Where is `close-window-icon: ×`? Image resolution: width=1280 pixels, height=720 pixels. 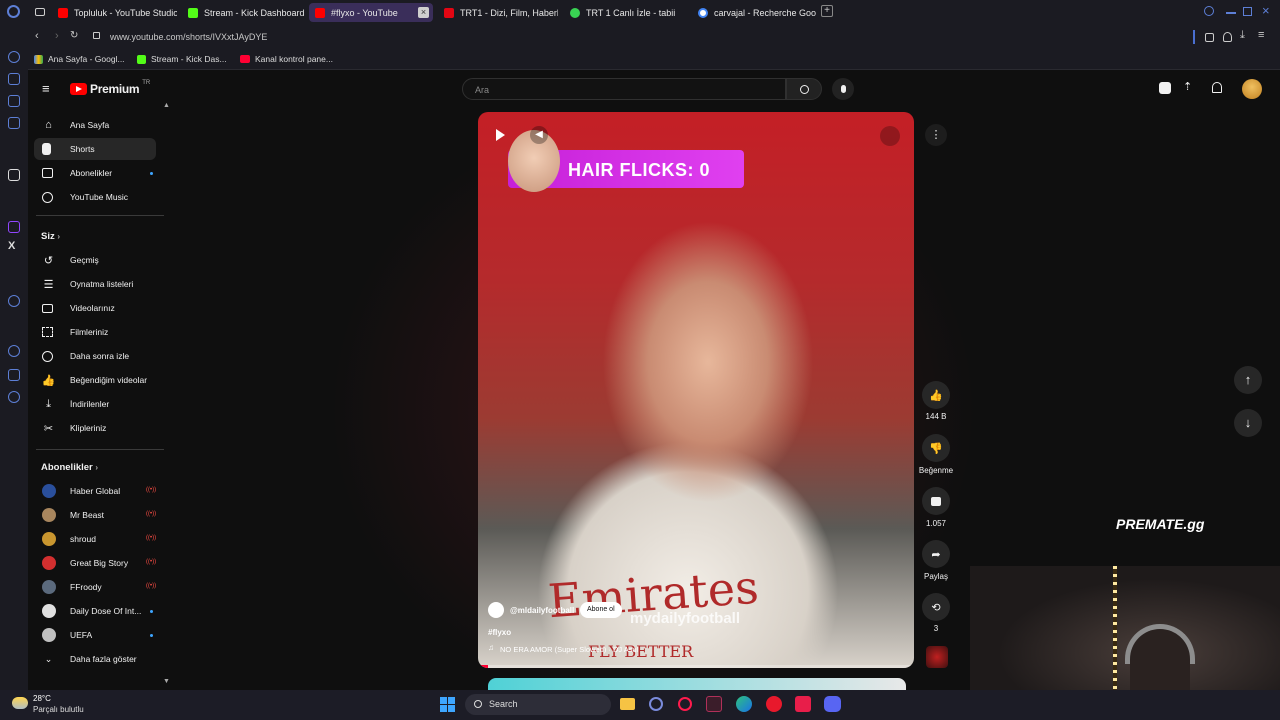
close-window-icon: × is located at coordinates (1266, 10).